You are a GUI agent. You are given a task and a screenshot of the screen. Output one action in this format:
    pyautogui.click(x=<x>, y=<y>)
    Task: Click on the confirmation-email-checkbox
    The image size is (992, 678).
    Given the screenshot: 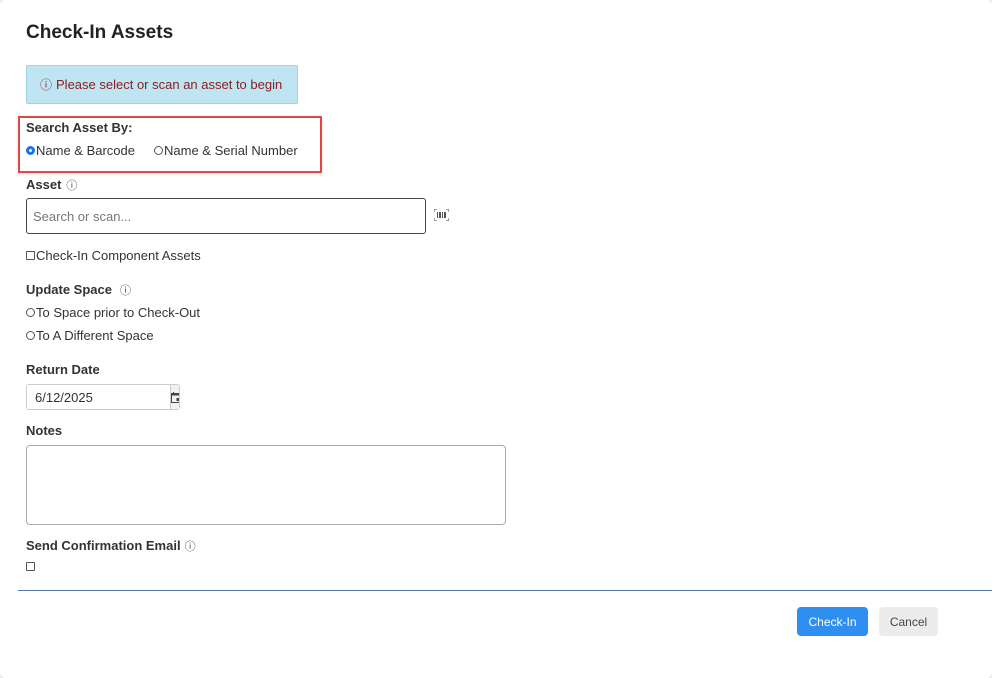 What is the action you would take?
    pyautogui.click(x=30, y=566)
    